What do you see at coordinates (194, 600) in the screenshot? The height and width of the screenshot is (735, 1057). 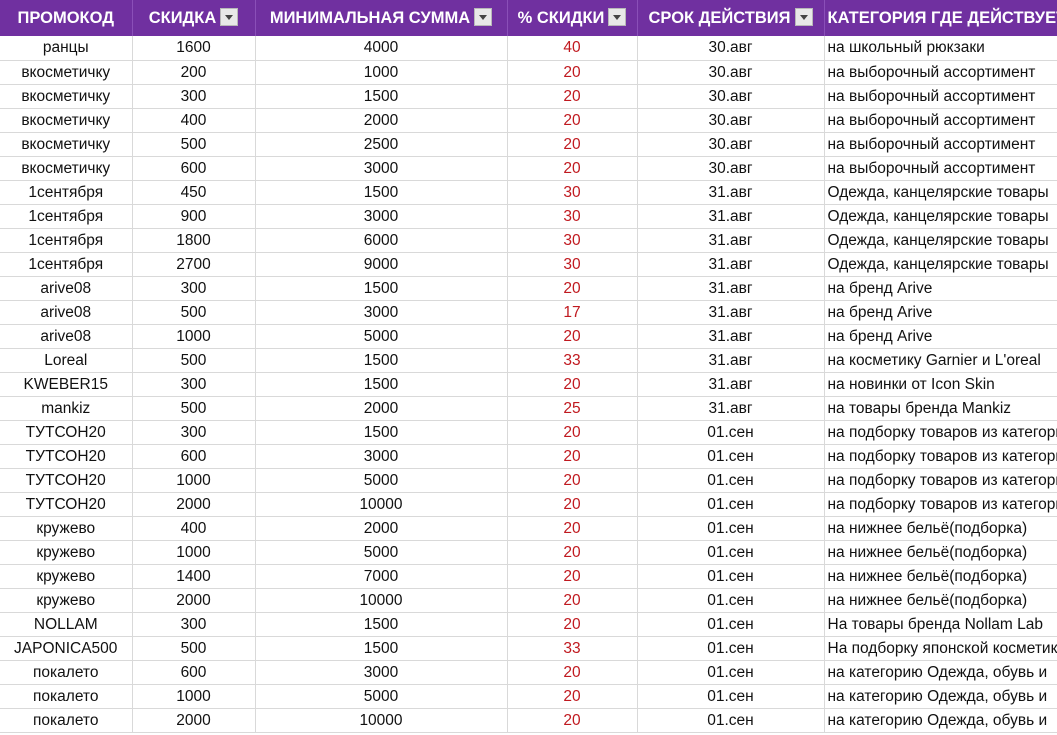 I see `discount-cell: 2000` at bounding box center [194, 600].